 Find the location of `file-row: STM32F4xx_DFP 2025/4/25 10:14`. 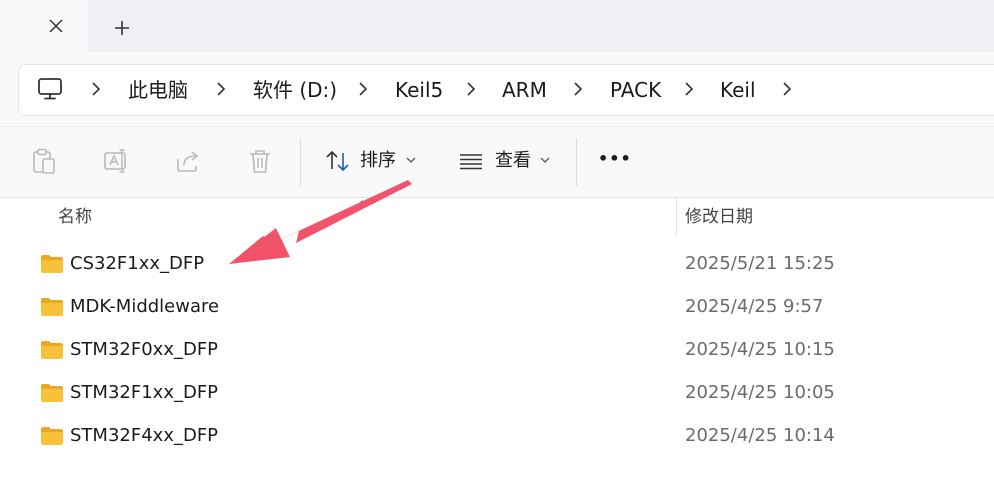

file-row: STM32F4xx_DFP 2025/4/25 10:14 is located at coordinates (497, 436).